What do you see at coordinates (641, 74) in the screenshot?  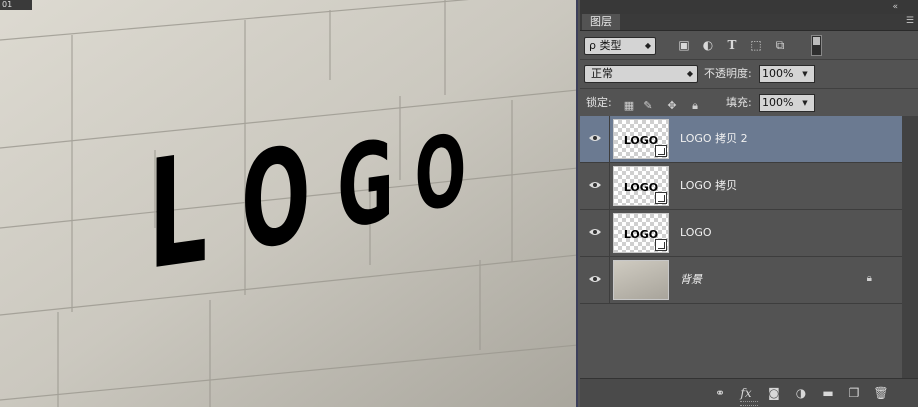 I see `blend-mode-select: 正常 ◆` at bounding box center [641, 74].